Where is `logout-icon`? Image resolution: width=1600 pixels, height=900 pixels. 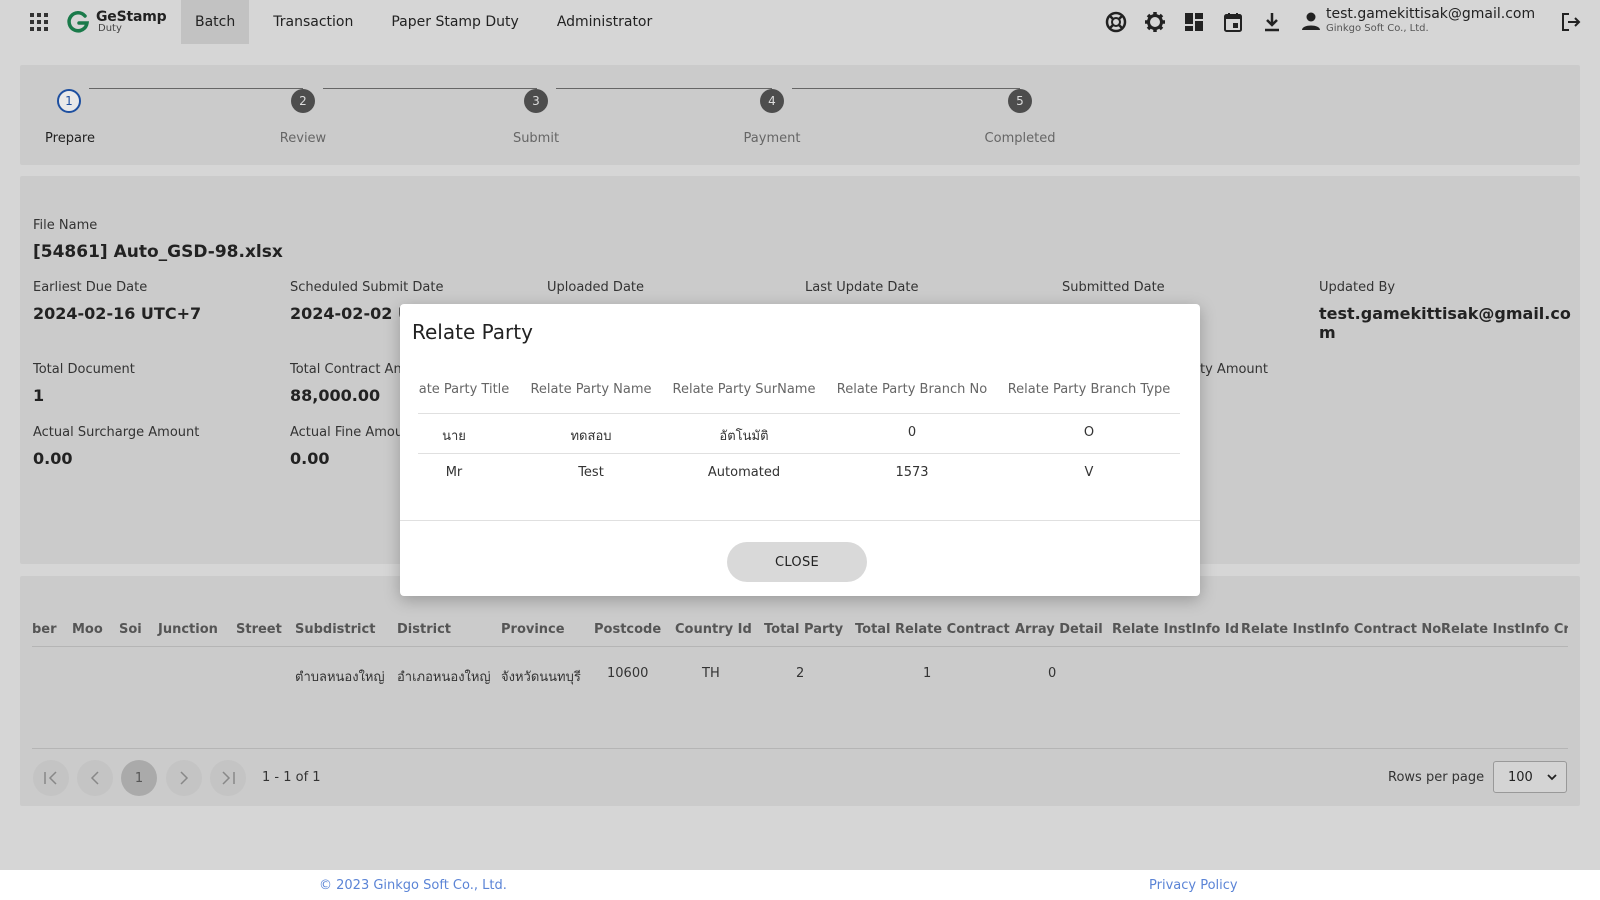 logout-icon is located at coordinates (1571, 22).